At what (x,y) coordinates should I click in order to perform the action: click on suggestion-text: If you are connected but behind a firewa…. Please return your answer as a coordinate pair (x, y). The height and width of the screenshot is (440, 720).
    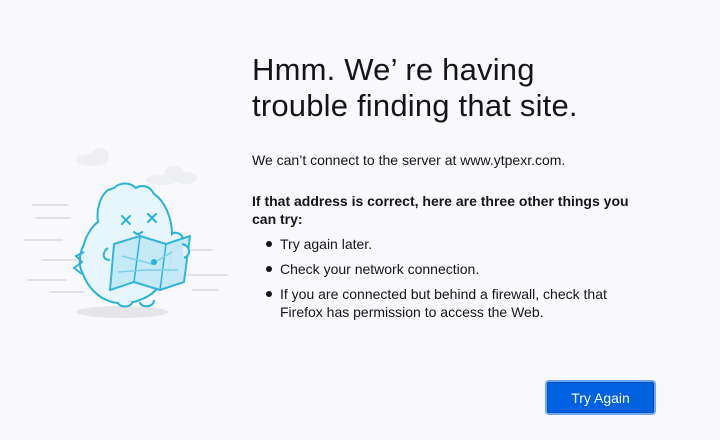
    Looking at the image, I should click on (443, 303).